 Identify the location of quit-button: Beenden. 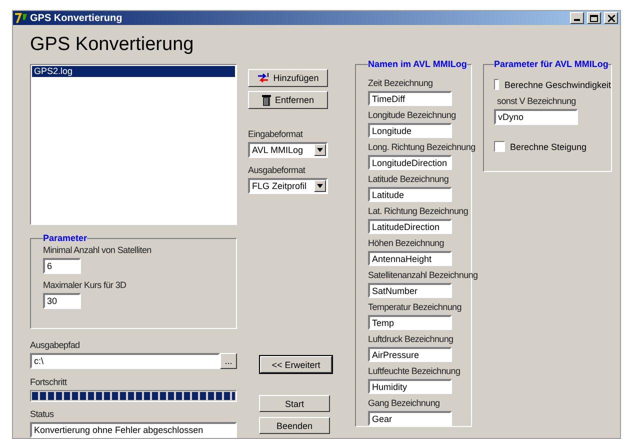
(294, 425).